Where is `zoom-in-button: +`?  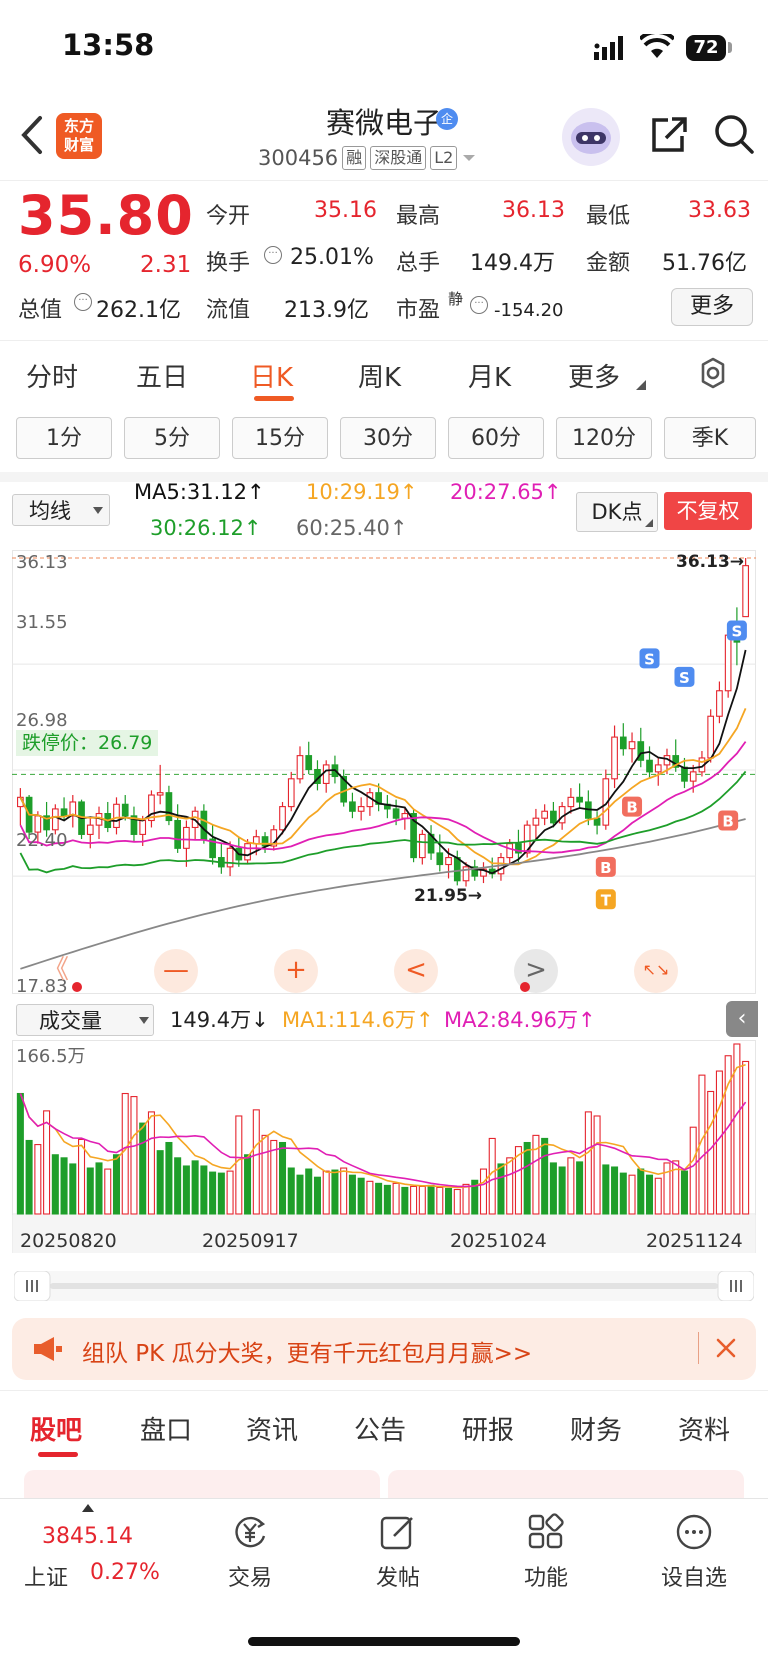 zoom-in-button: + is located at coordinates (296, 971).